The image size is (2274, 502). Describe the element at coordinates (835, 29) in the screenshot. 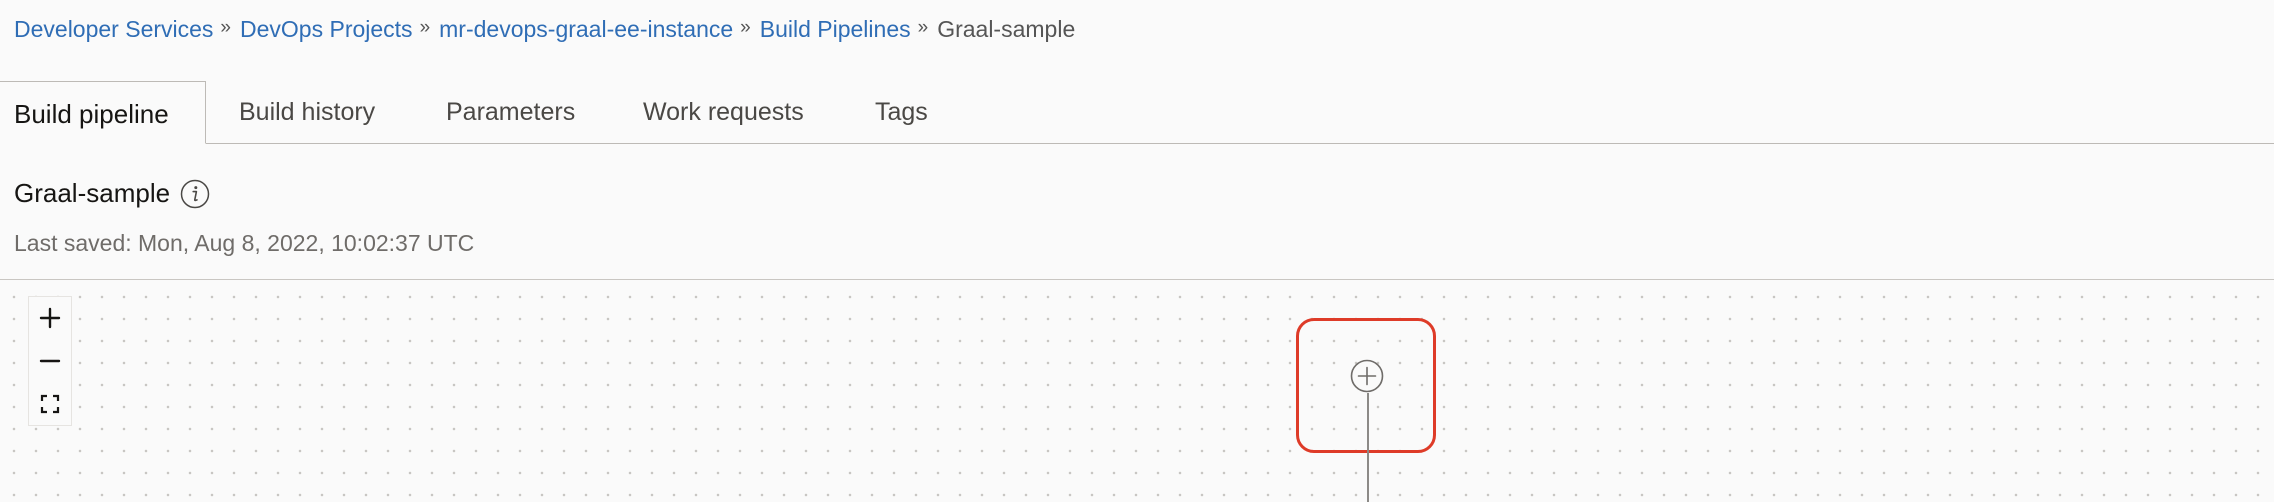

I see `breadcrumb-build-pipelines: Build Pipelines` at that location.